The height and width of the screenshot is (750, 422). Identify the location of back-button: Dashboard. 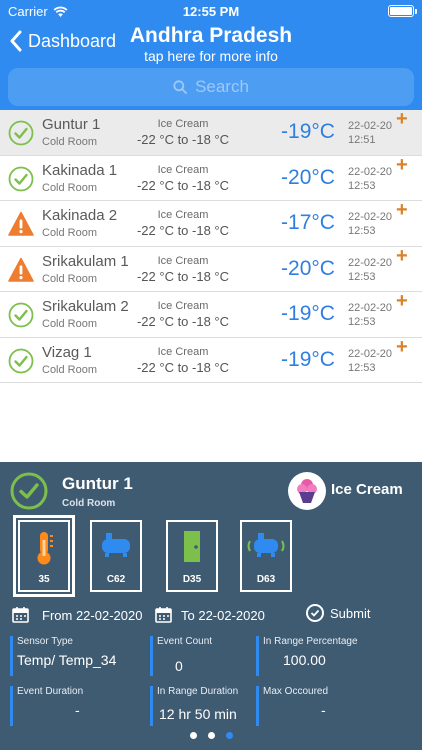
(62, 41).